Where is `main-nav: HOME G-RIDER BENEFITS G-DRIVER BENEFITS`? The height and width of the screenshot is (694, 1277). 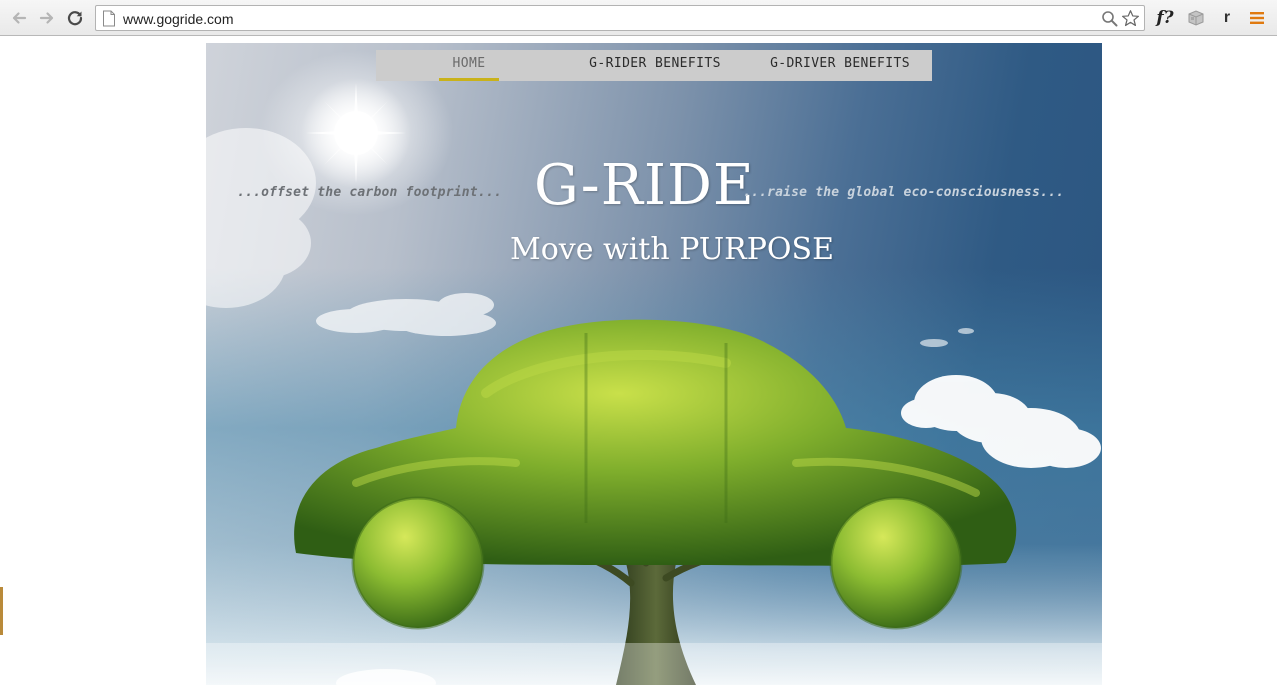 main-nav: HOME G-RIDER BENEFITS G-DRIVER BENEFITS is located at coordinates (654, 65).